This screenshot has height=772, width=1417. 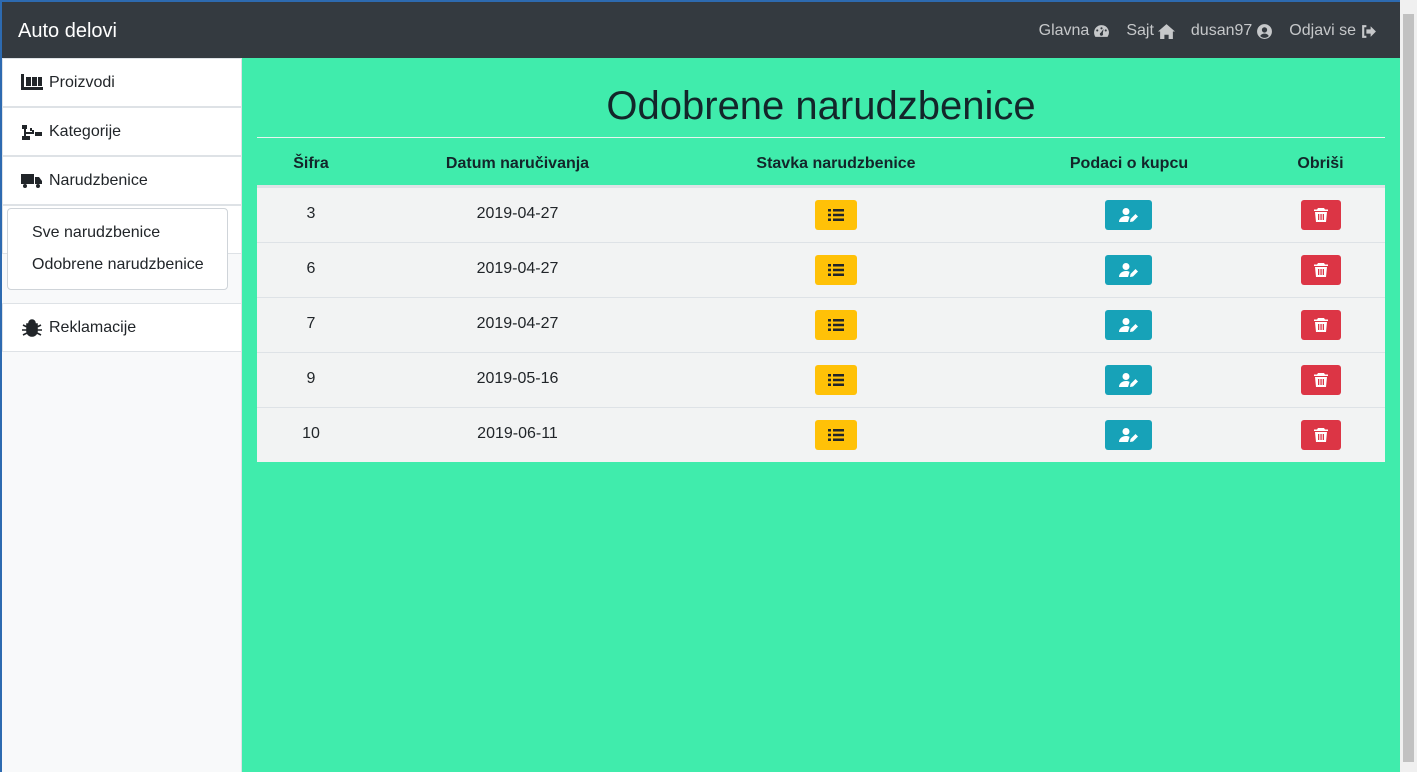 I want to click on sidebar-item-label: Reklamacije, so click(x=93, y=327).